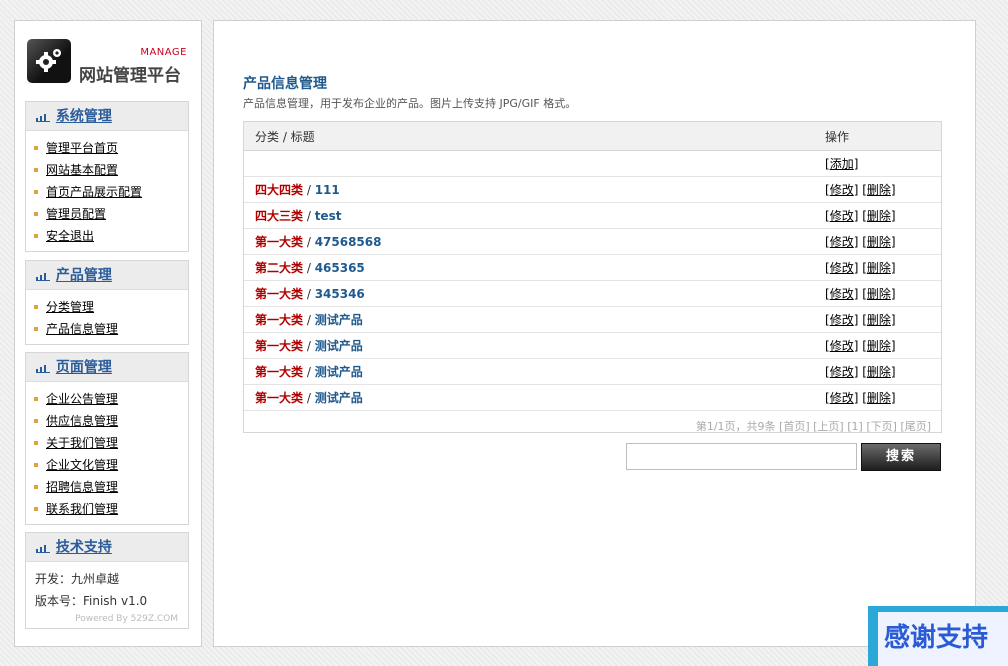 This screenshot has width=1008, height=666. I want to click on powered-by-text: Powered By 529Z.COM, so click(126, 619).